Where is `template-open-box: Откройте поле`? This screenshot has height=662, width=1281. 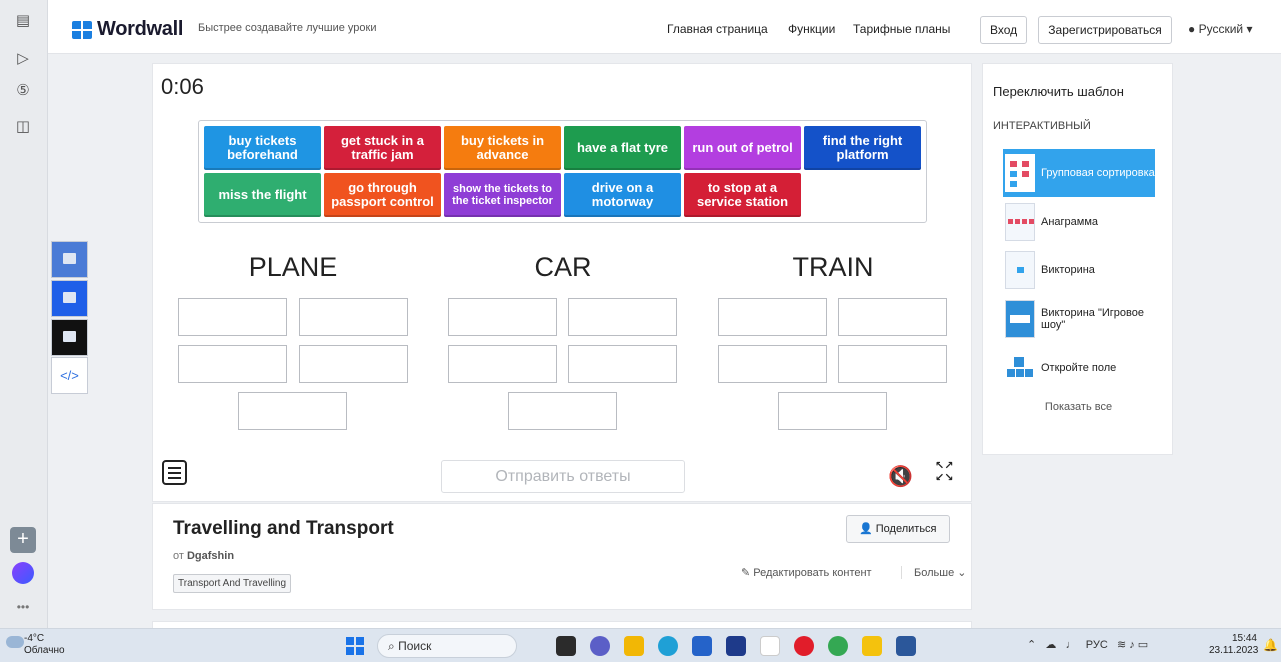
template-open-box: Откройте поле is located at coordinates (1079, 368).